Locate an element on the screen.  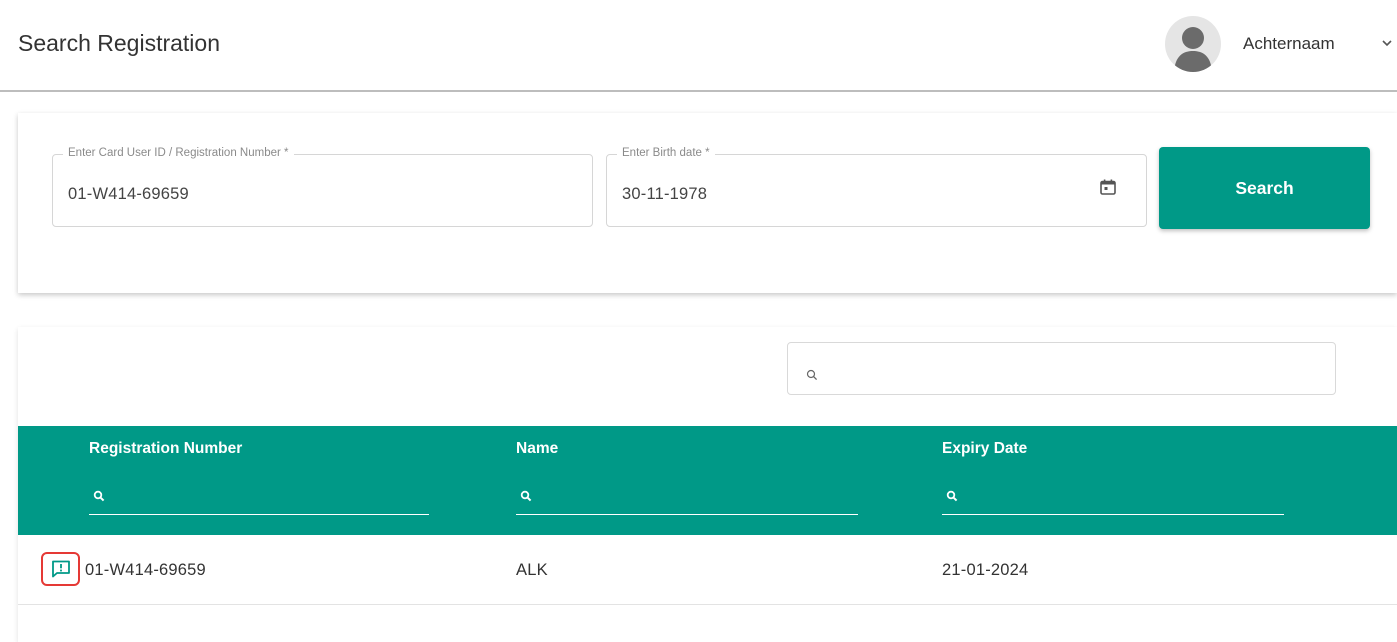
chevron-down-icon is located at coordinates (1387, 43).